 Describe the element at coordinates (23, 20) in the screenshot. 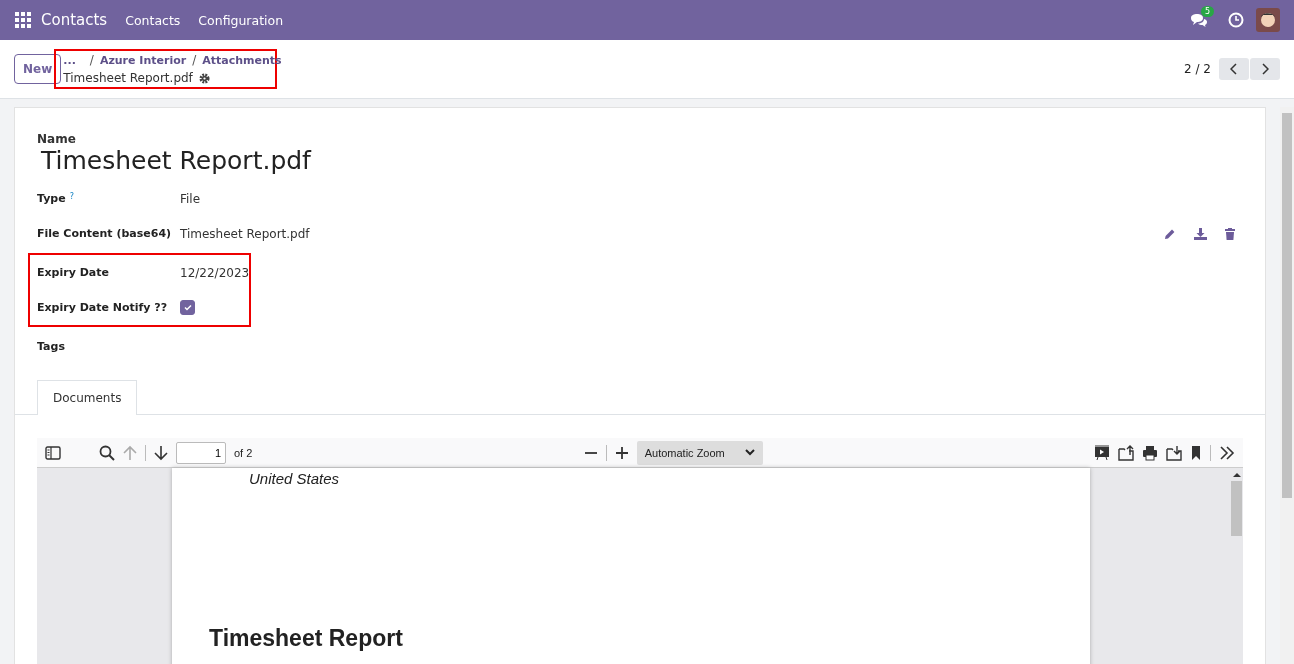

I see `apps-menu-icon` at that location.